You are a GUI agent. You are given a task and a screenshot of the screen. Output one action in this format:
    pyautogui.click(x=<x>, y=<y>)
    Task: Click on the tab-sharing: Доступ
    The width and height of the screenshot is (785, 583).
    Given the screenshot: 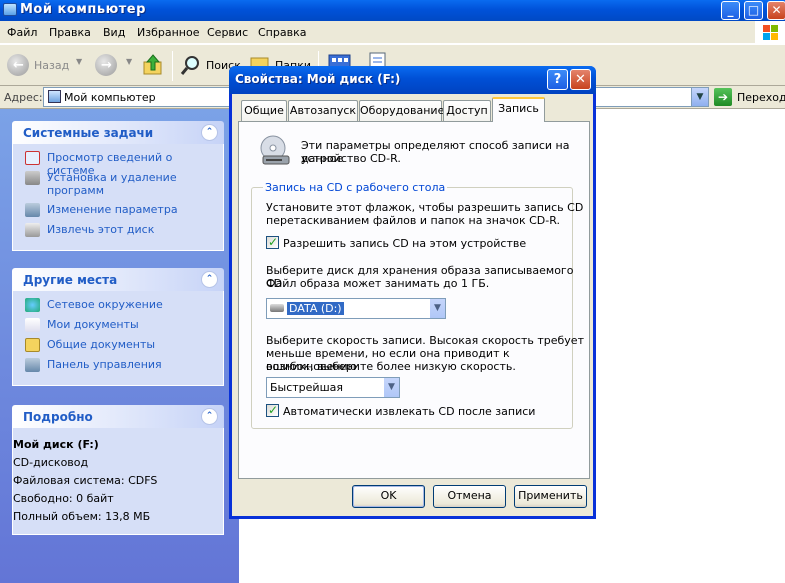 What is the action you would take?
    pyautogui.click(x=467, y=110)
    